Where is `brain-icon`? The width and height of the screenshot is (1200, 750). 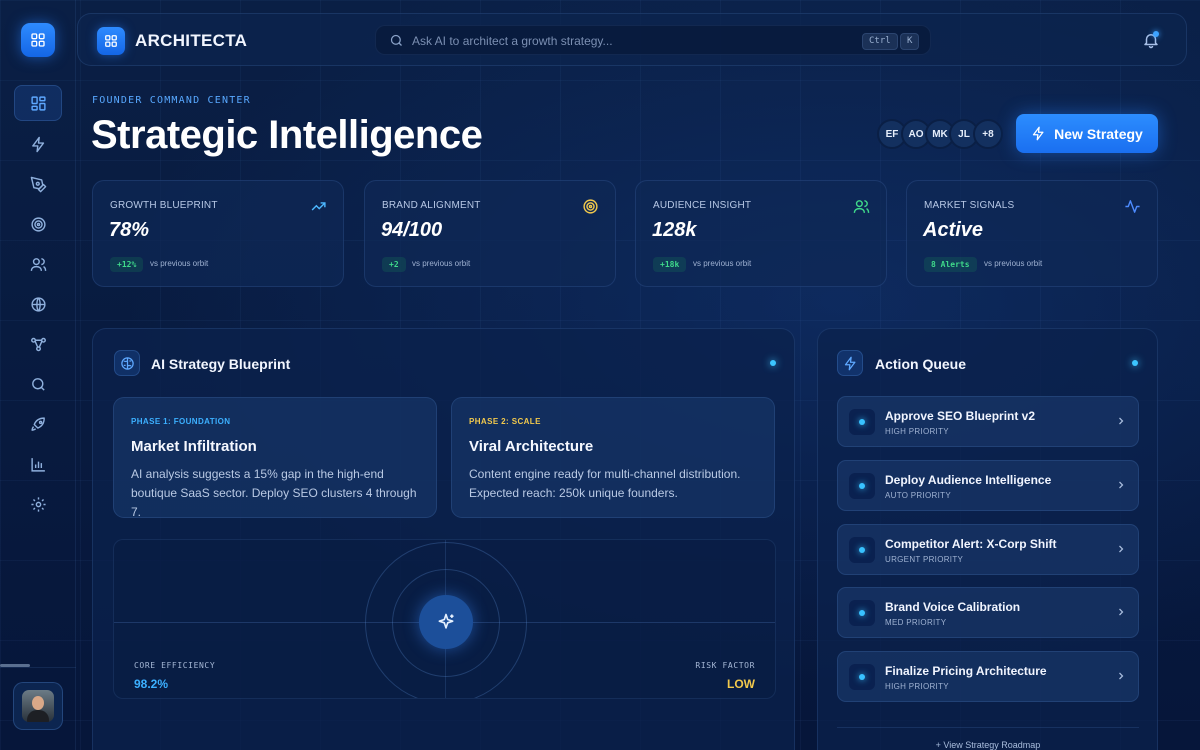
brain-icon is located at coordinates (127, 363).